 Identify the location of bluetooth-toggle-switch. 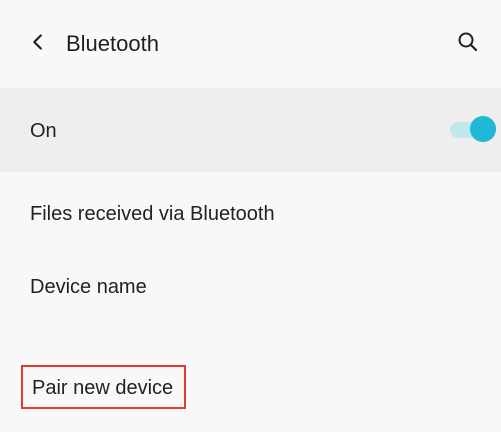
(474, 130).